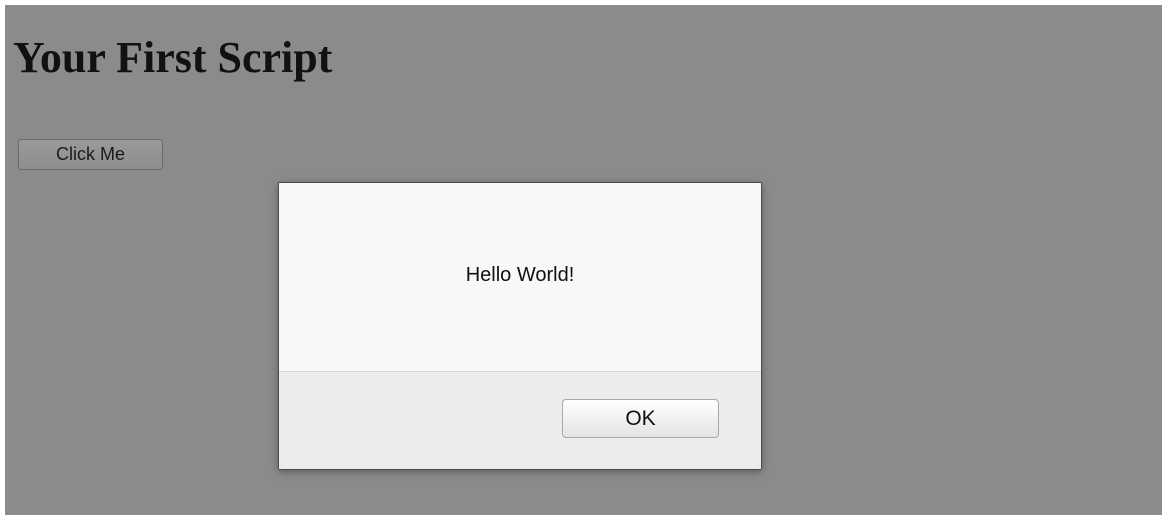  What do you see at coordinates (173, 57) in the screenshot?
I see `page-title: Your First Script` at bounding box center [173, 57].